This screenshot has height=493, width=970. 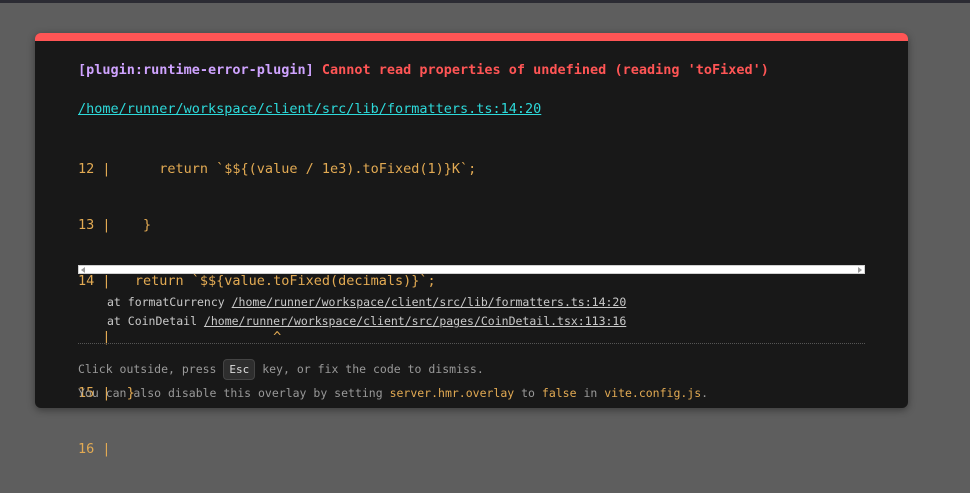 I want to click on code-frame-horizontal-scrollbar, so click(x=471, y=269).